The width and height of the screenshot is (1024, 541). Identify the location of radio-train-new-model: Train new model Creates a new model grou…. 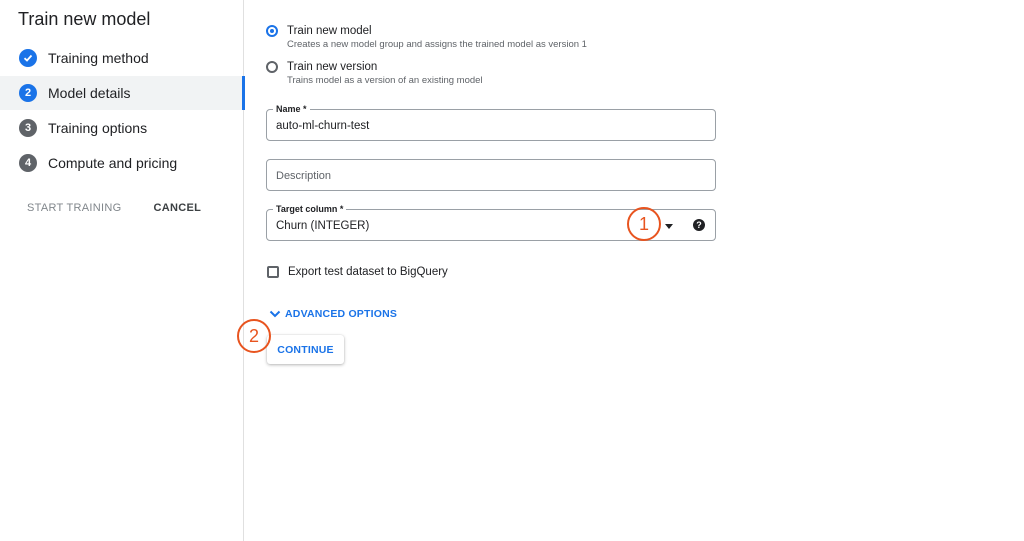
(426, 38).